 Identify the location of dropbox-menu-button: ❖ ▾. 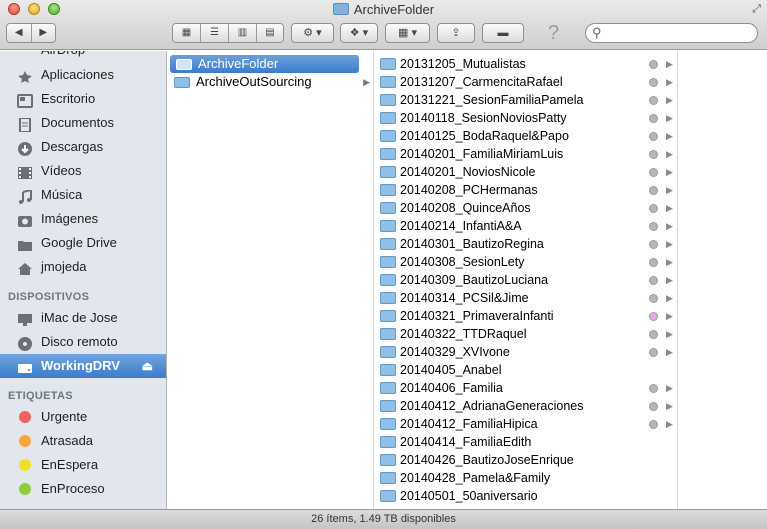
(359, 33).